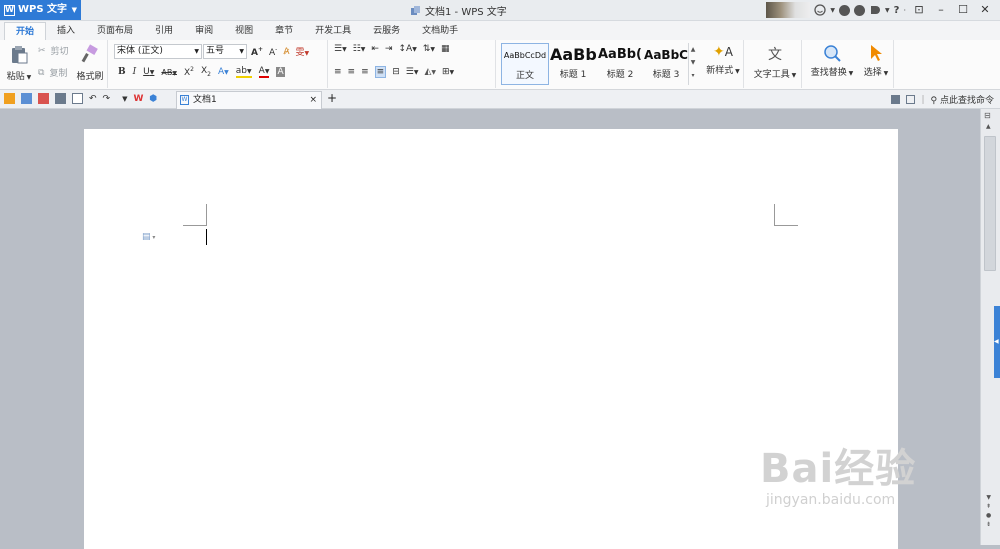 This screenshot has width=1000, height=549. What do you see at coordinates (264, 72) in the screenshot?
I see `font-color-icon: A▼` at bounding box center [264, 72].